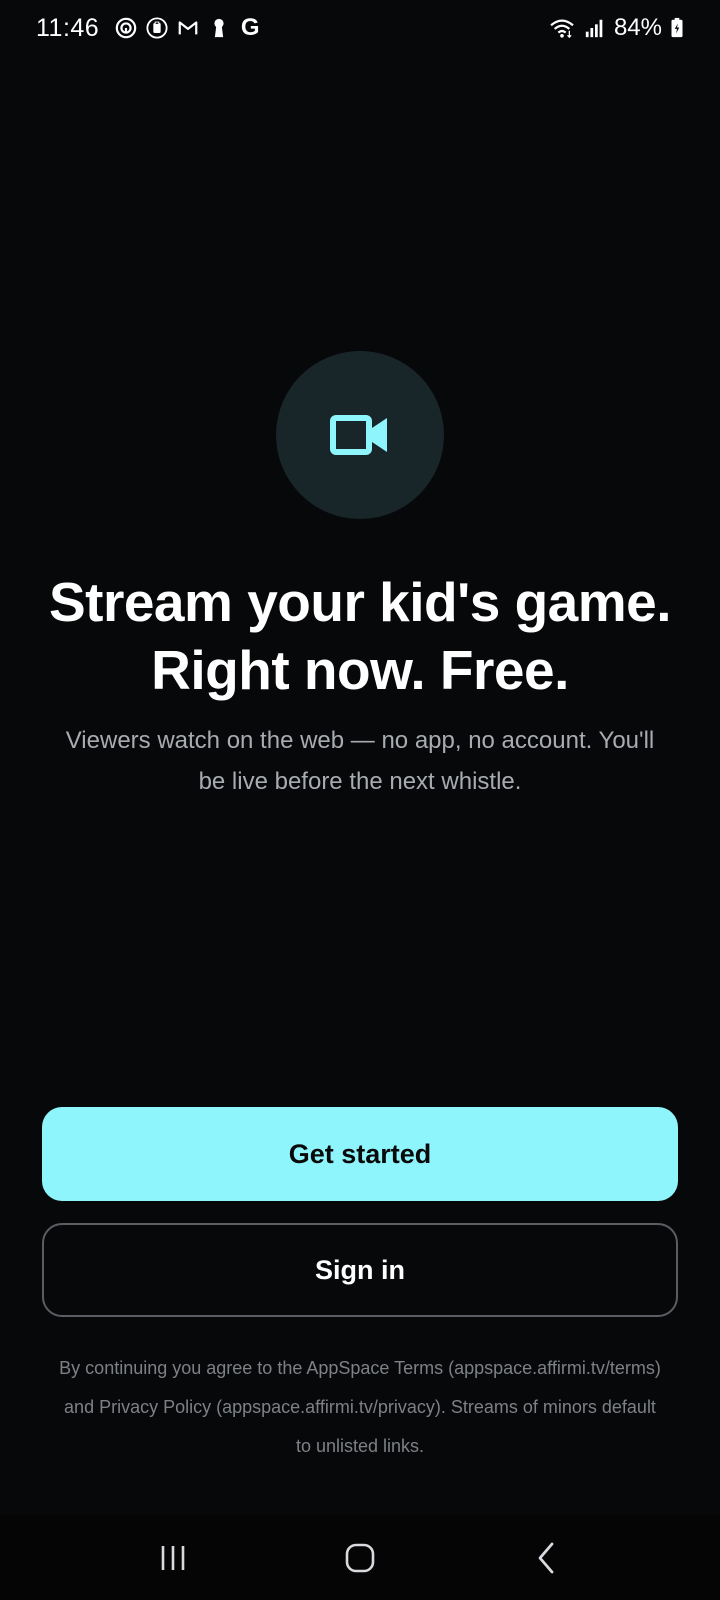 The image size is (720, 1600). I want to click on sign-in-button: Sign in, so click(360, 1270).